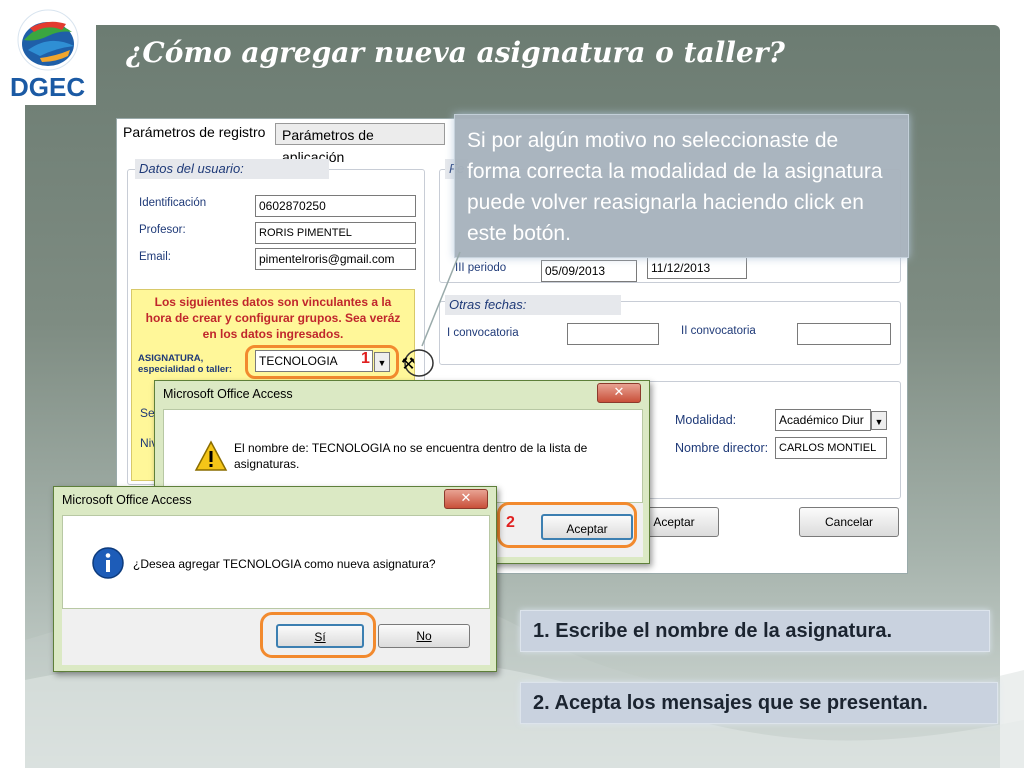  Describe the element at coordinates (228, 394) in the screenshot. I see `not-found-dialog-title: Microsoft Office Access` at that location.